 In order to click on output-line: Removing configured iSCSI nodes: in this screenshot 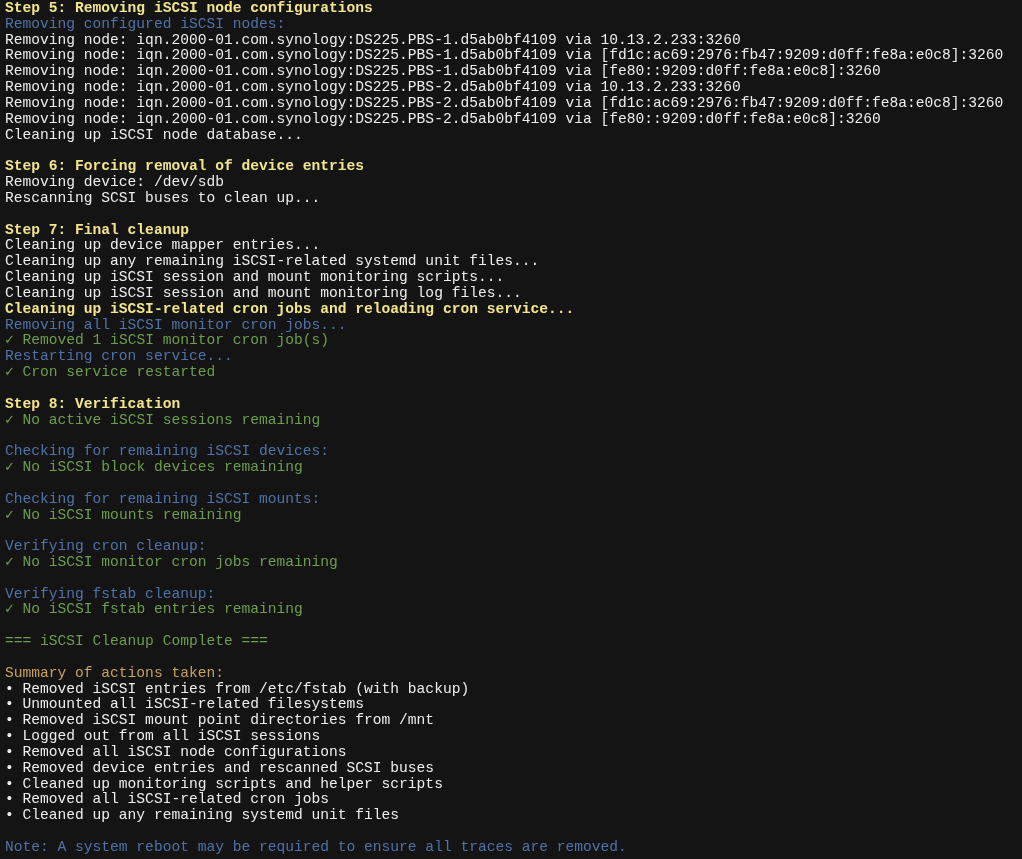, I will do `click(145, 23)`.